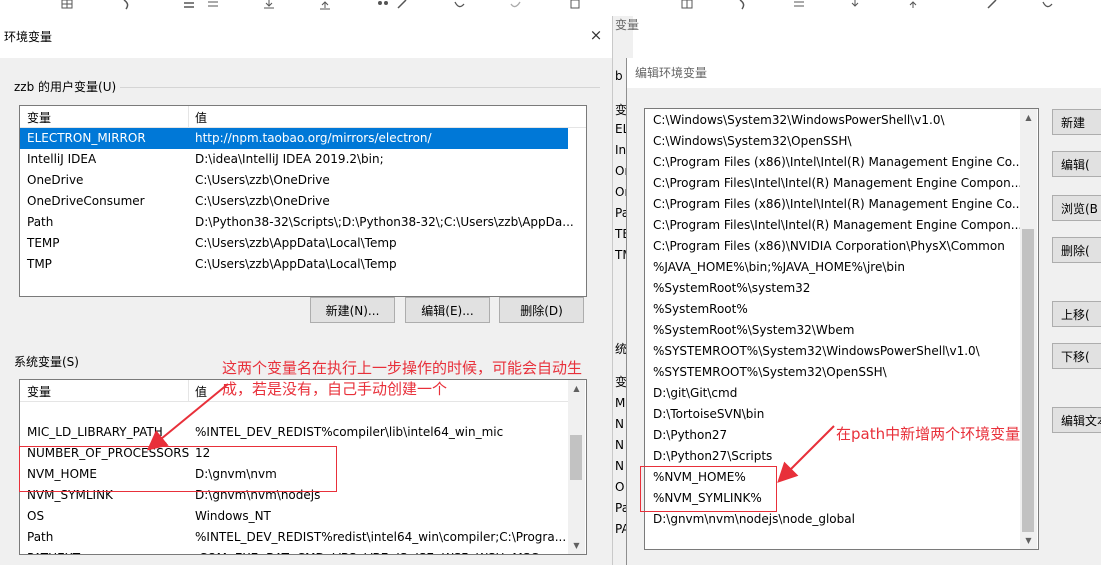 The height and width of the screenshot is (565, 1101). What do you see at coordinates (620, 487) in the screenshot?
I see `background-window-label: O` at bounding box center [620, 487].